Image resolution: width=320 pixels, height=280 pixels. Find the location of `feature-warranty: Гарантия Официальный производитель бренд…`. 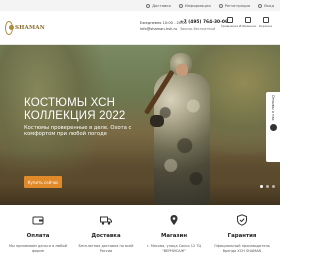

feature-warranty: Гарантия Официальный производитель бренд… is located at coordinates (242, 242).